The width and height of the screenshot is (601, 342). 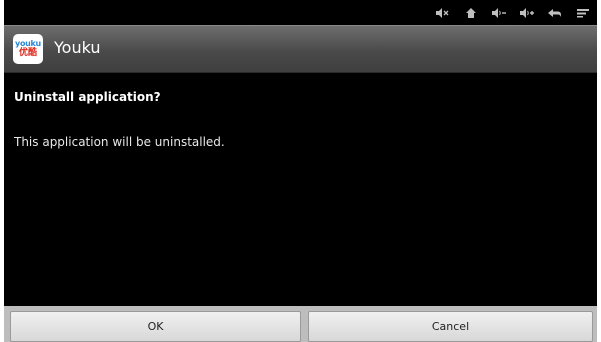 What do you see at coordinates (450, 326) in the screenshot?
I see `cancel-button: Cancel` at bounding box center [450, 326].